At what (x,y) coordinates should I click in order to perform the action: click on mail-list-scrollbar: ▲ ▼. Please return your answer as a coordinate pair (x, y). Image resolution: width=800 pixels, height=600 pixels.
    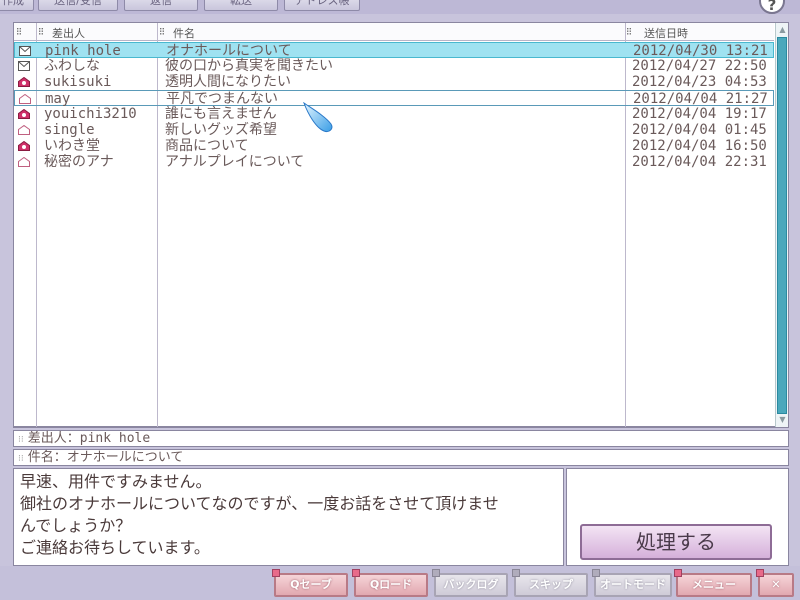
    Looking at the image, I should click on (781, 225).